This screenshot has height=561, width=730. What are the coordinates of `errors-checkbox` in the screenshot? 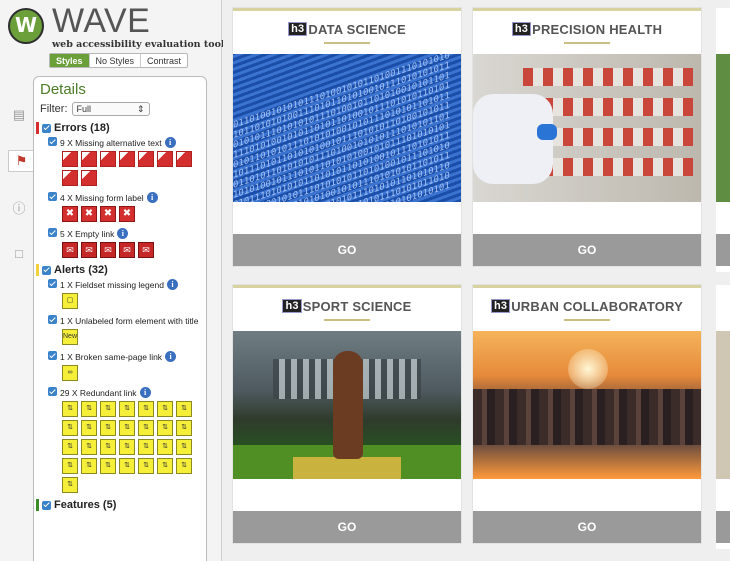 It's located at (46, 128).